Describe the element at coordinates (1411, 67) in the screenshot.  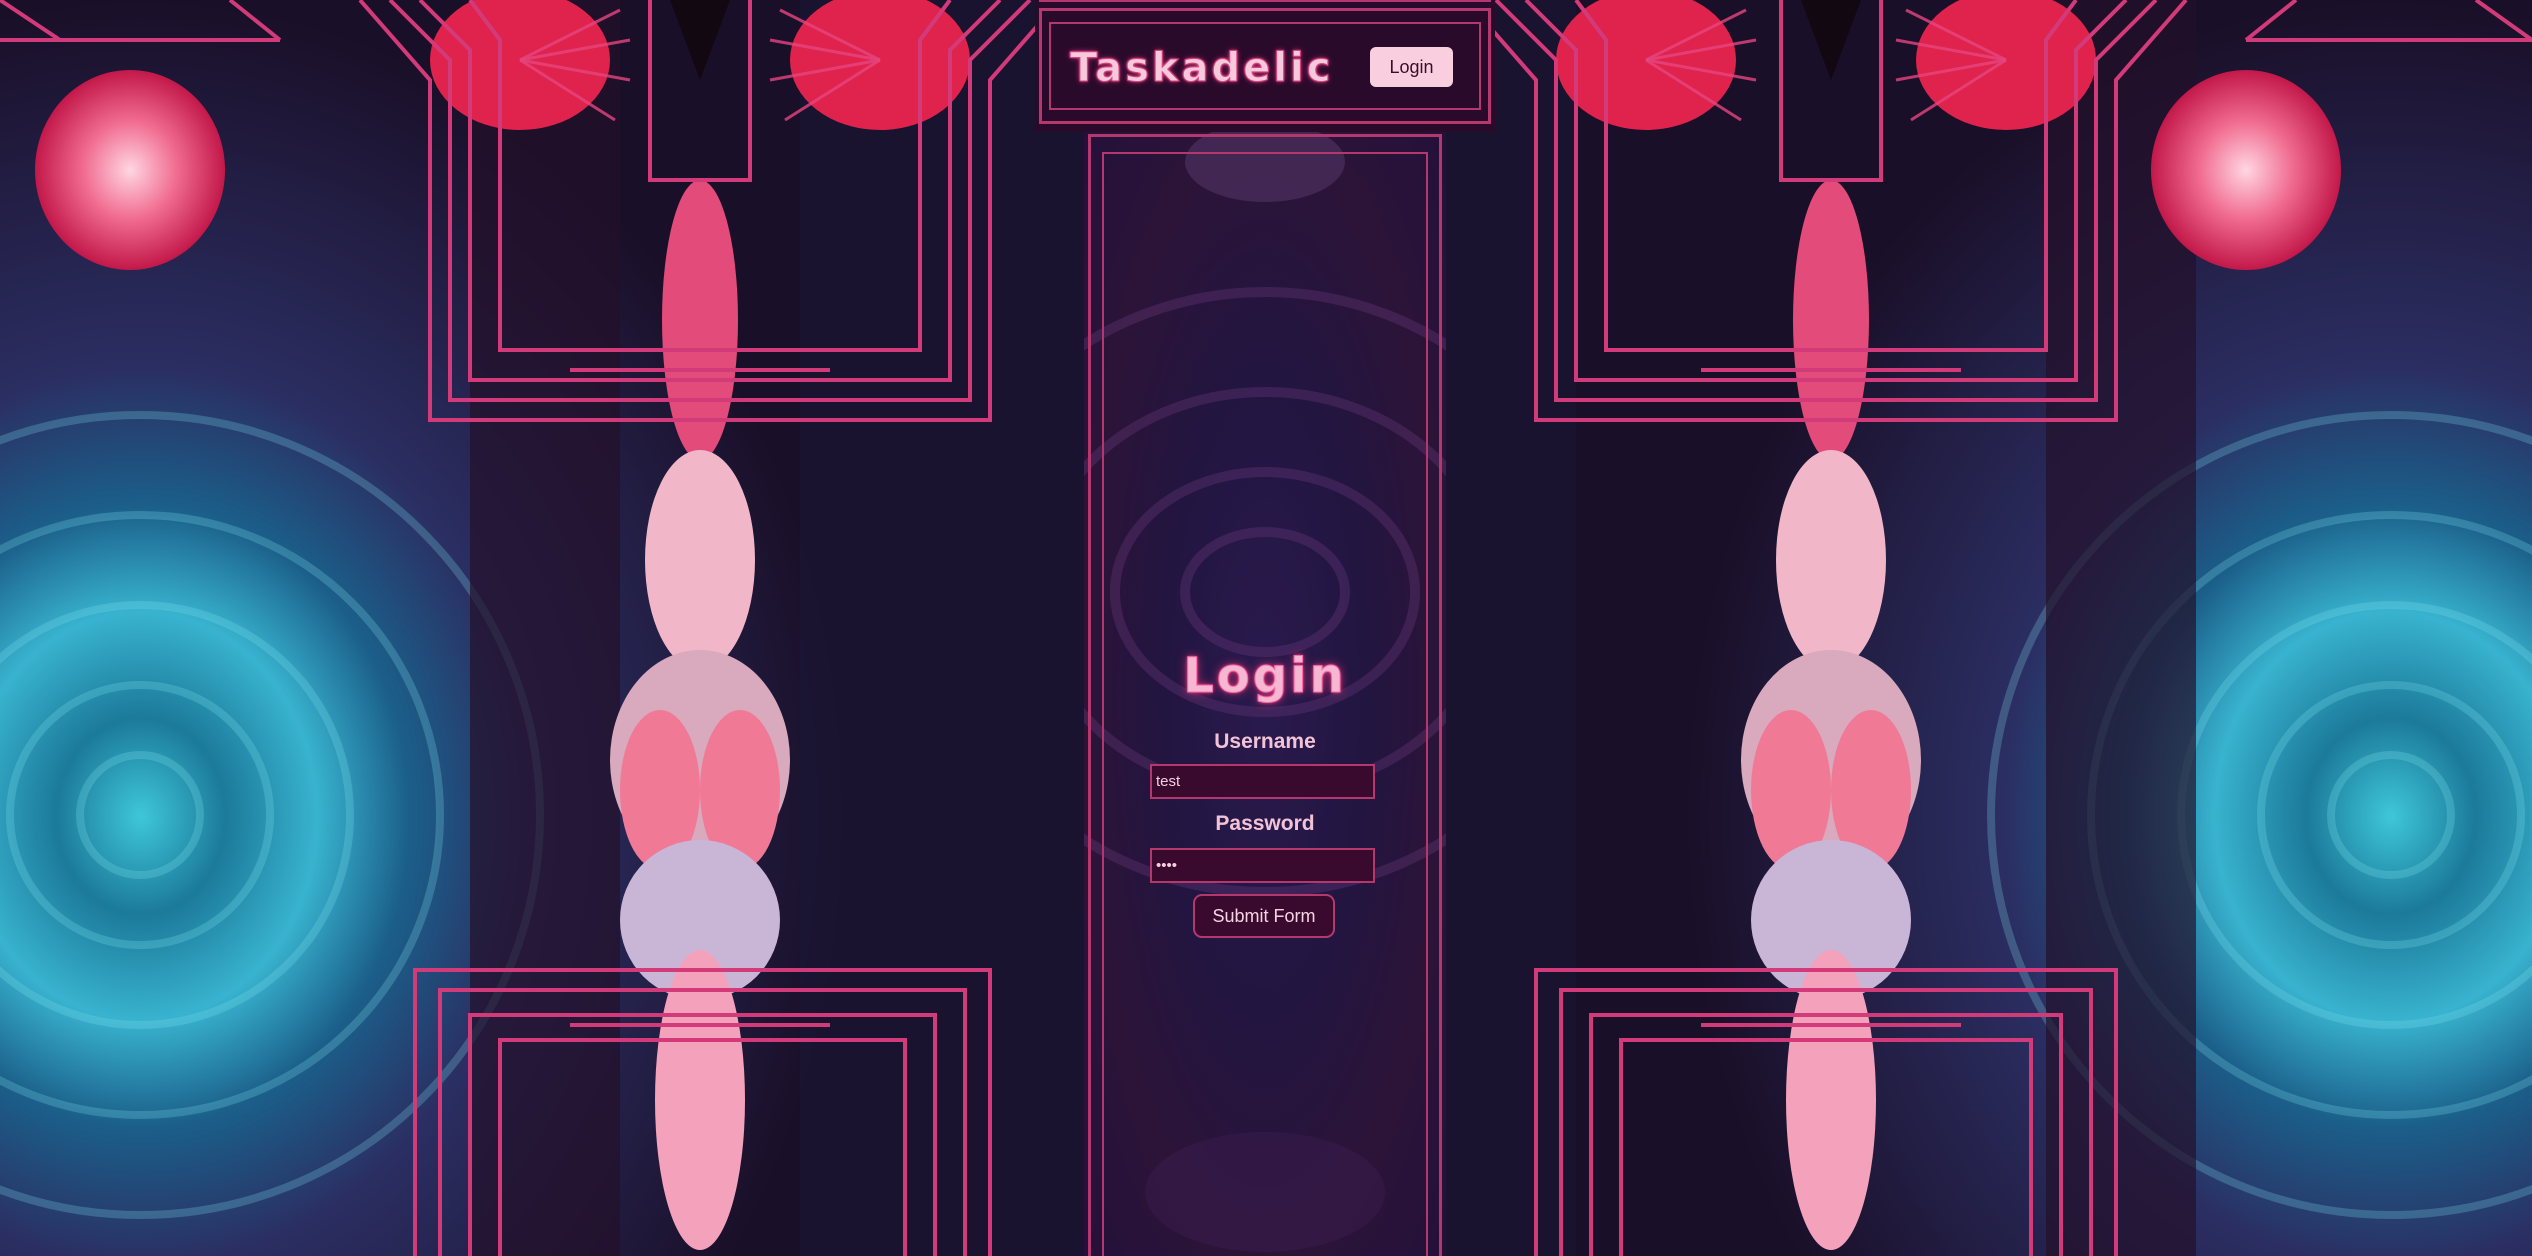
I see `nav-login-button: Login` at that location.